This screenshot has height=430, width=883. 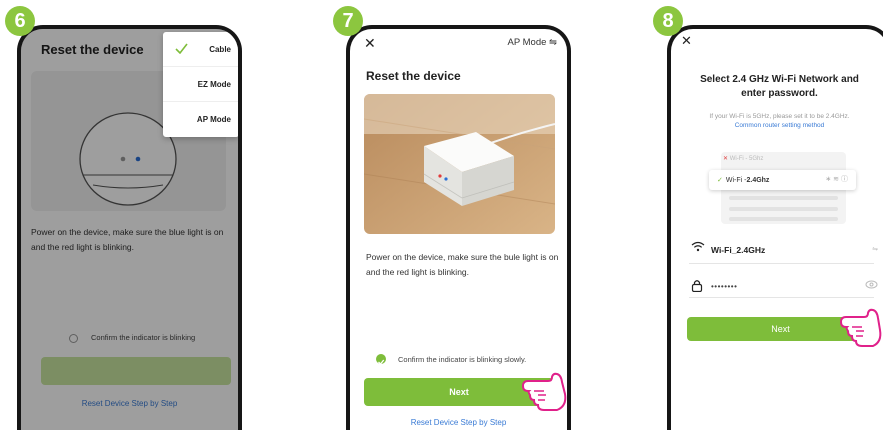 I want to click on device-photo, so click(x=459, y=164).